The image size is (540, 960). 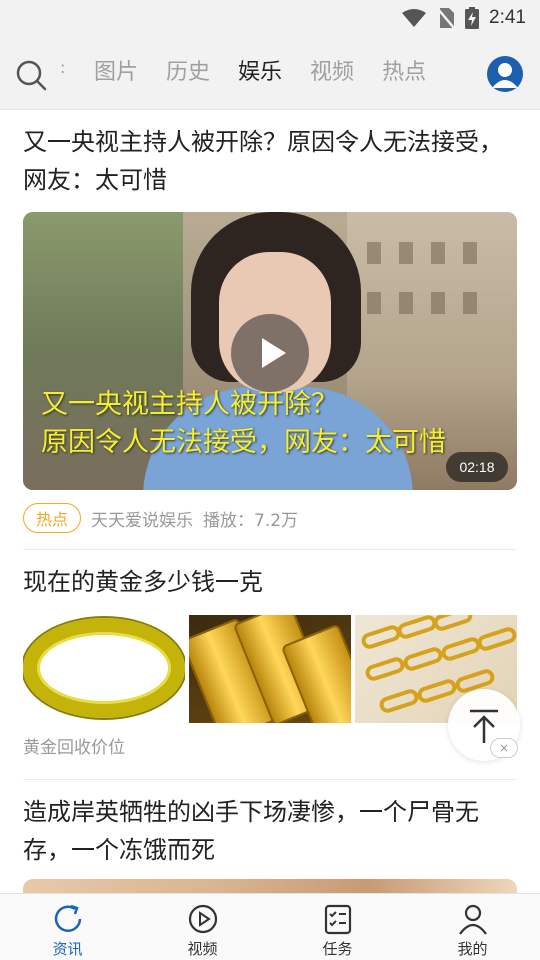 I want to click on bottom-tab-video: 视频, so click(x=202, y=927).